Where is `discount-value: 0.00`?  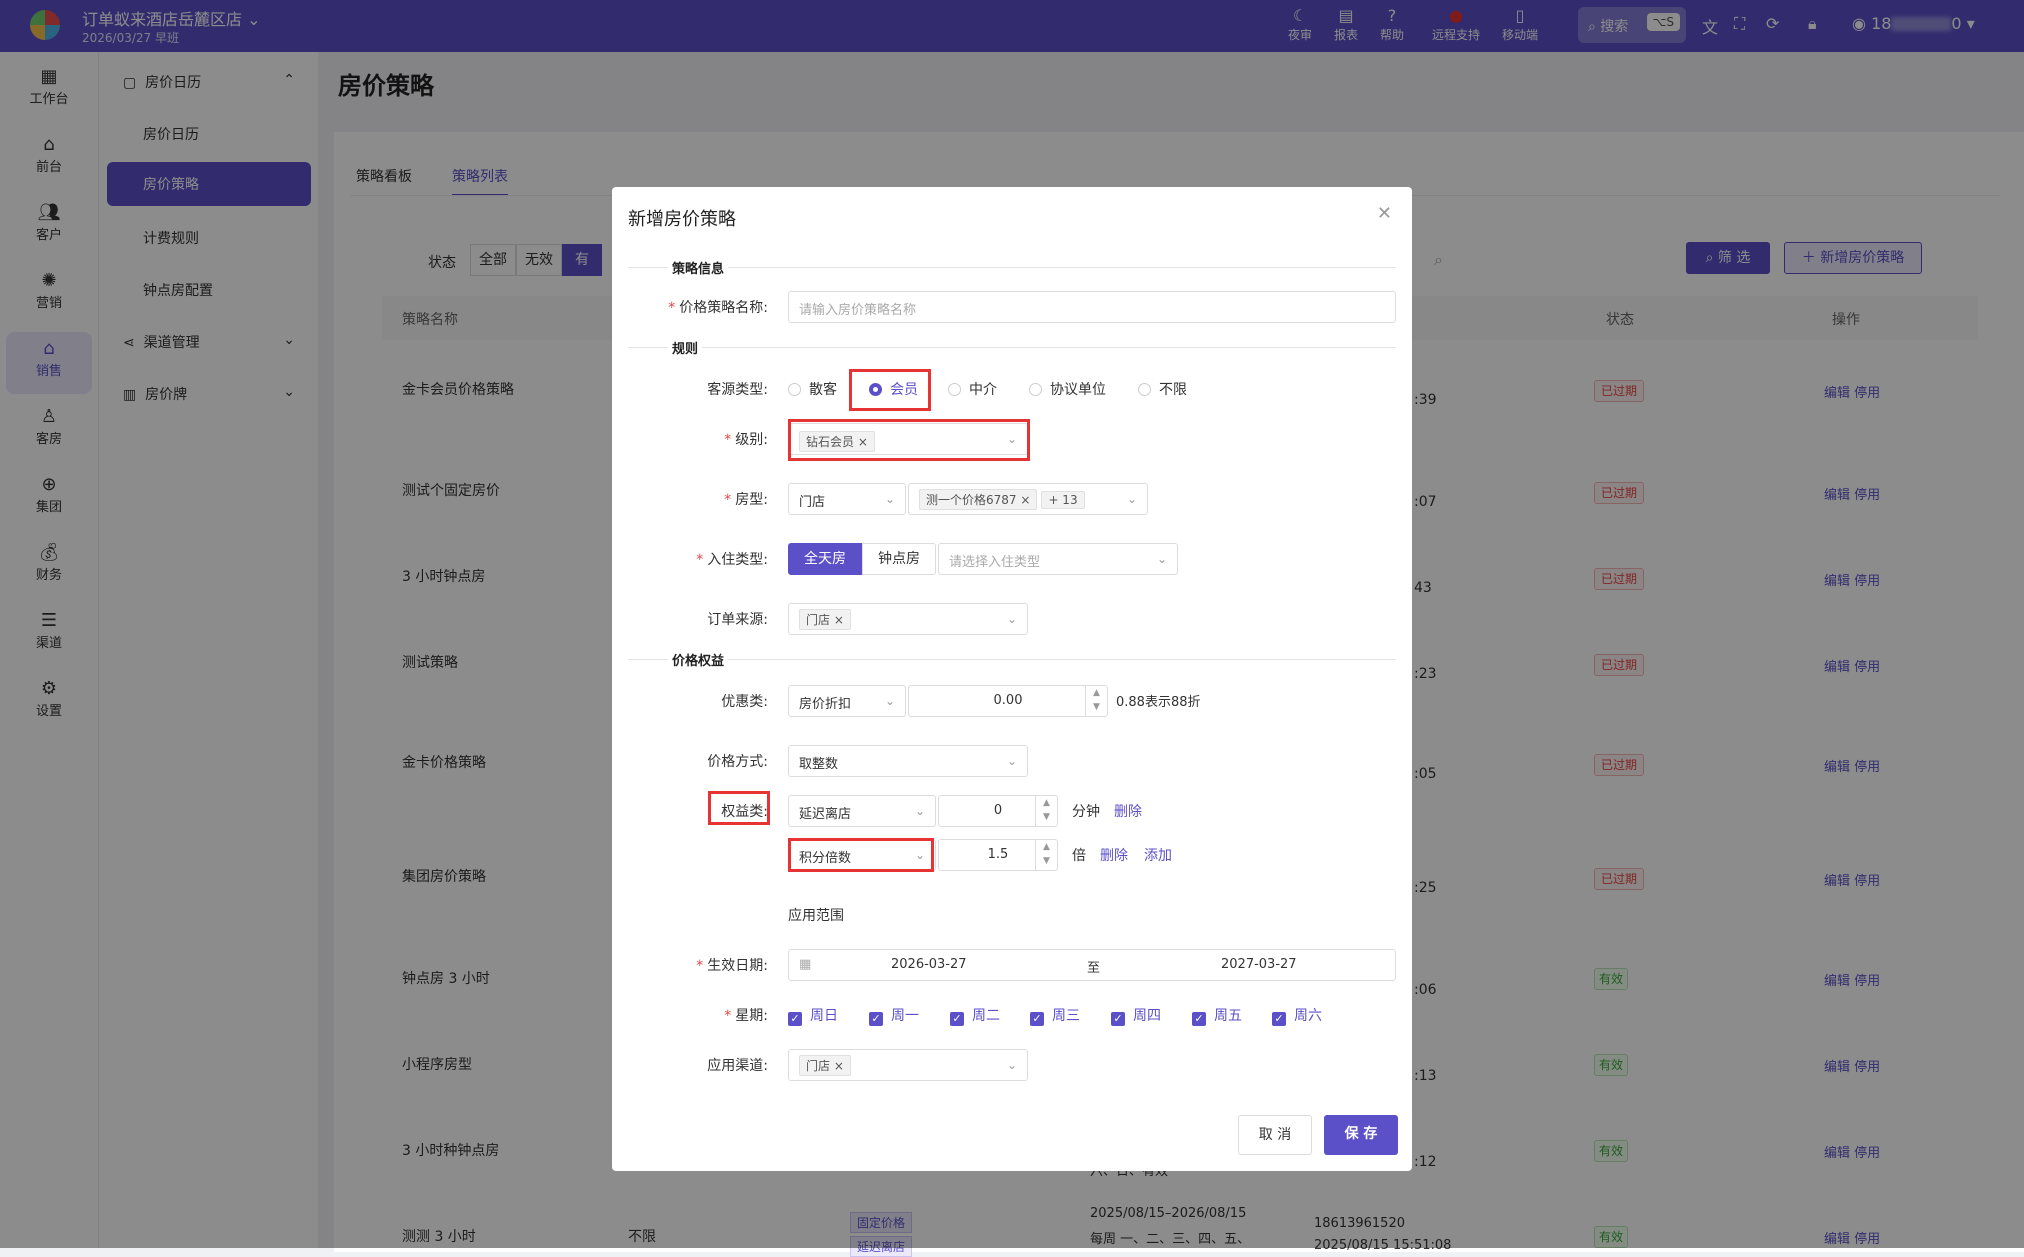 discount-value: 0.00 is located at coordinates (1008, 700).